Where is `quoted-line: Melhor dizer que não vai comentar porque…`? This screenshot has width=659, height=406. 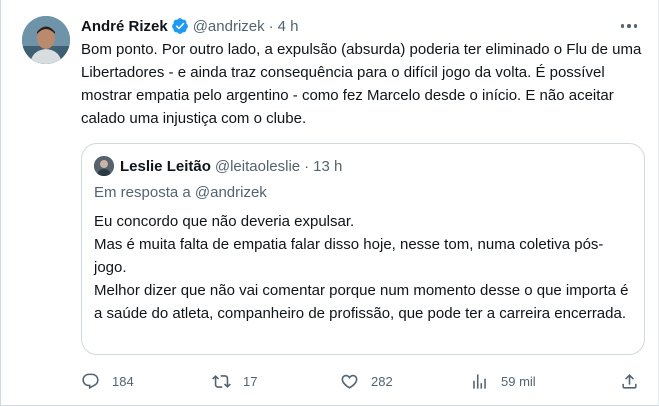
quoted-line: Melhor dizer que não vai comentar porque… is located at coordinates (361, 302).